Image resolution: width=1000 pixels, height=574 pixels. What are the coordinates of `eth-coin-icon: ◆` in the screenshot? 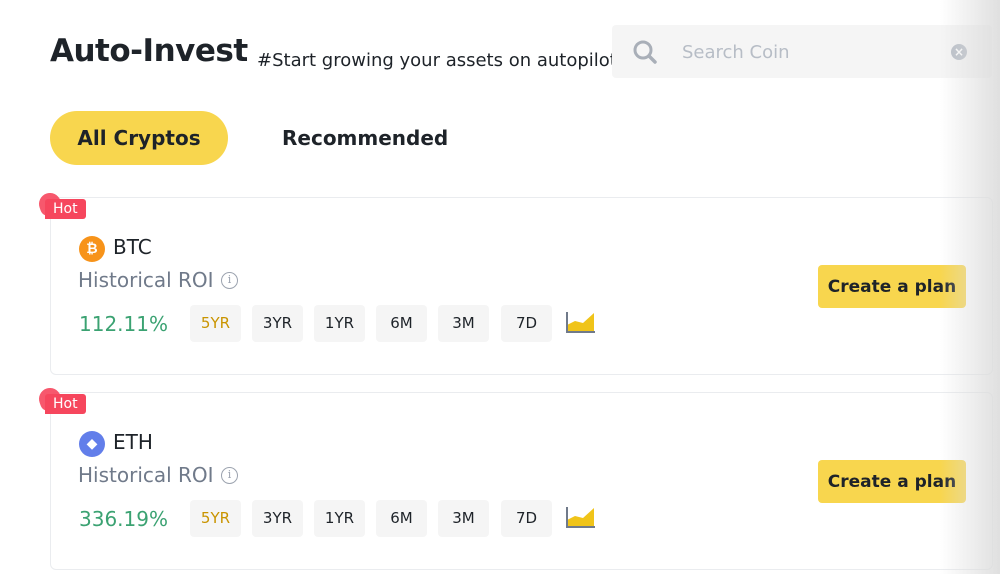 It's located at (92, 444).